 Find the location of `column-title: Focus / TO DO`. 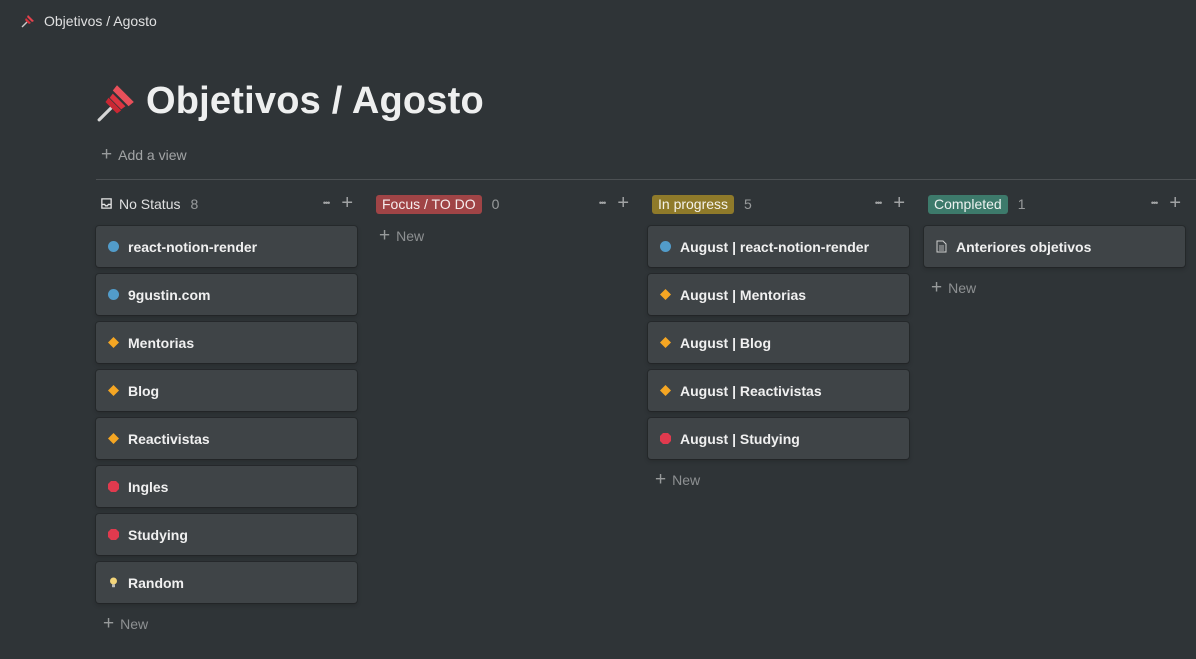

column-title: Focus / TO DO is located at coordinates (429, 204).